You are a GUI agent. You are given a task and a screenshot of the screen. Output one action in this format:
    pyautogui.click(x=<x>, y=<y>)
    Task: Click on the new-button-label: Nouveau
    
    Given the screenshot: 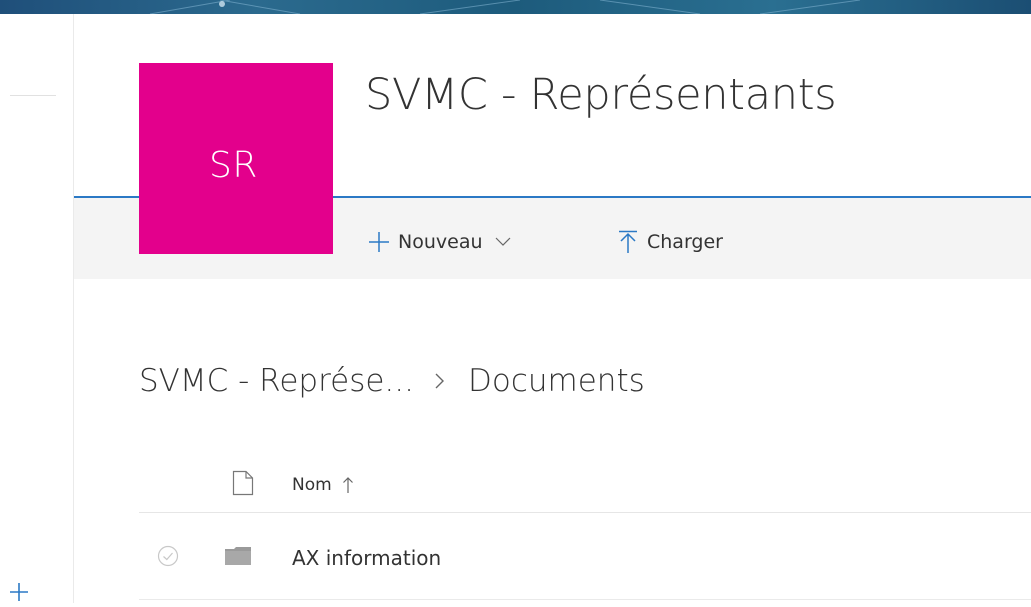 What is the action you would take?
    pyautogui.click(x=440, y=242)
    